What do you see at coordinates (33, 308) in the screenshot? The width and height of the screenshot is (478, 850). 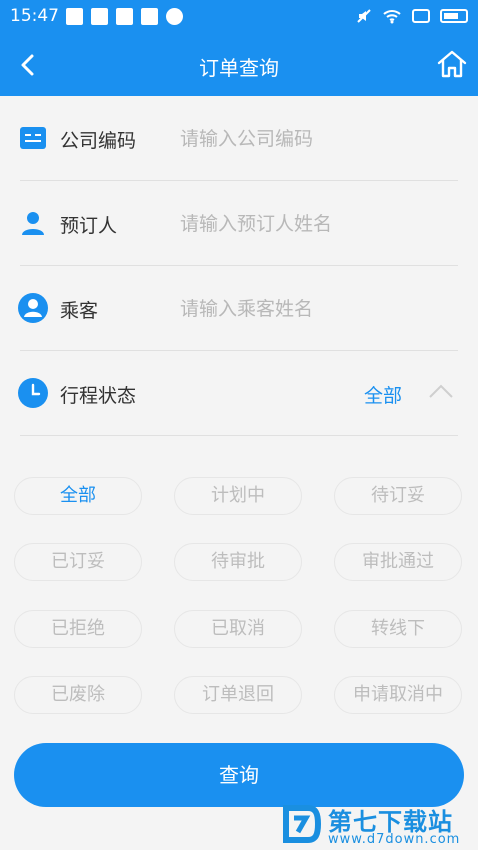 I see `passenger-avatar-icon` at bounding box center [33, 308].